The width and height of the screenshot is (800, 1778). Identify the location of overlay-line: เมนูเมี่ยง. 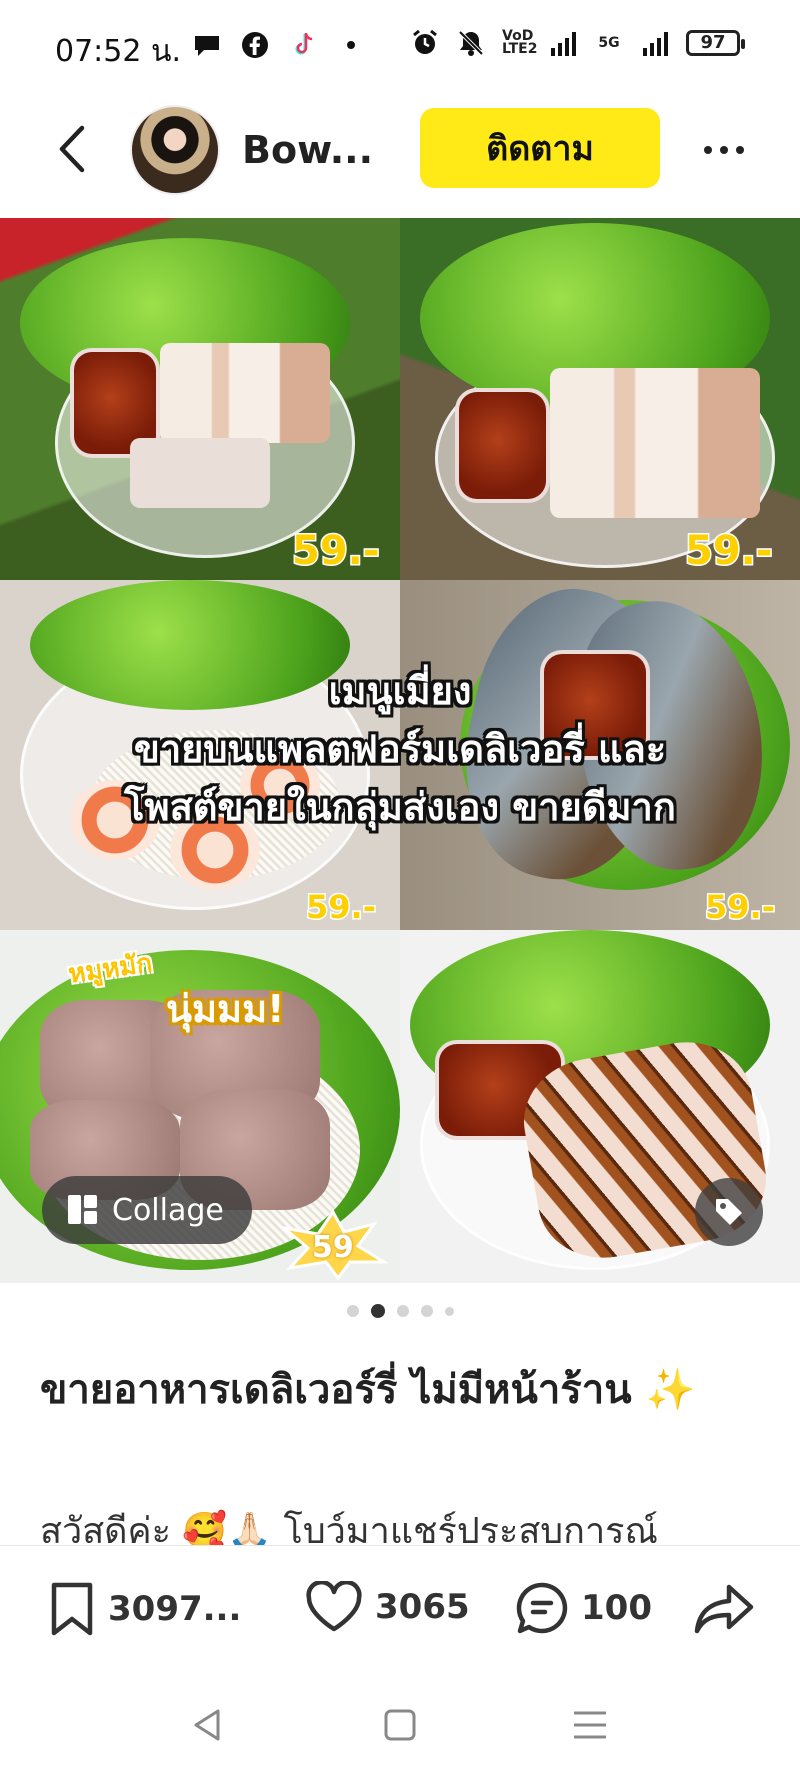
(400, 691).